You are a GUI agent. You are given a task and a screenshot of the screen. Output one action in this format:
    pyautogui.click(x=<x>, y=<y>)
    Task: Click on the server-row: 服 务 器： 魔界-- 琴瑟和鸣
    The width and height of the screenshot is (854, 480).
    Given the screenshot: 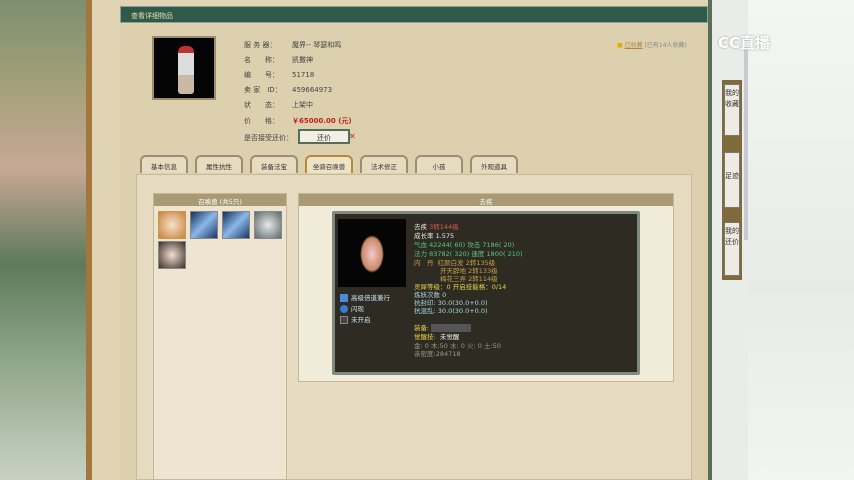 What is the action you would take?
    pyautogui.click(x=293, y=45)
    